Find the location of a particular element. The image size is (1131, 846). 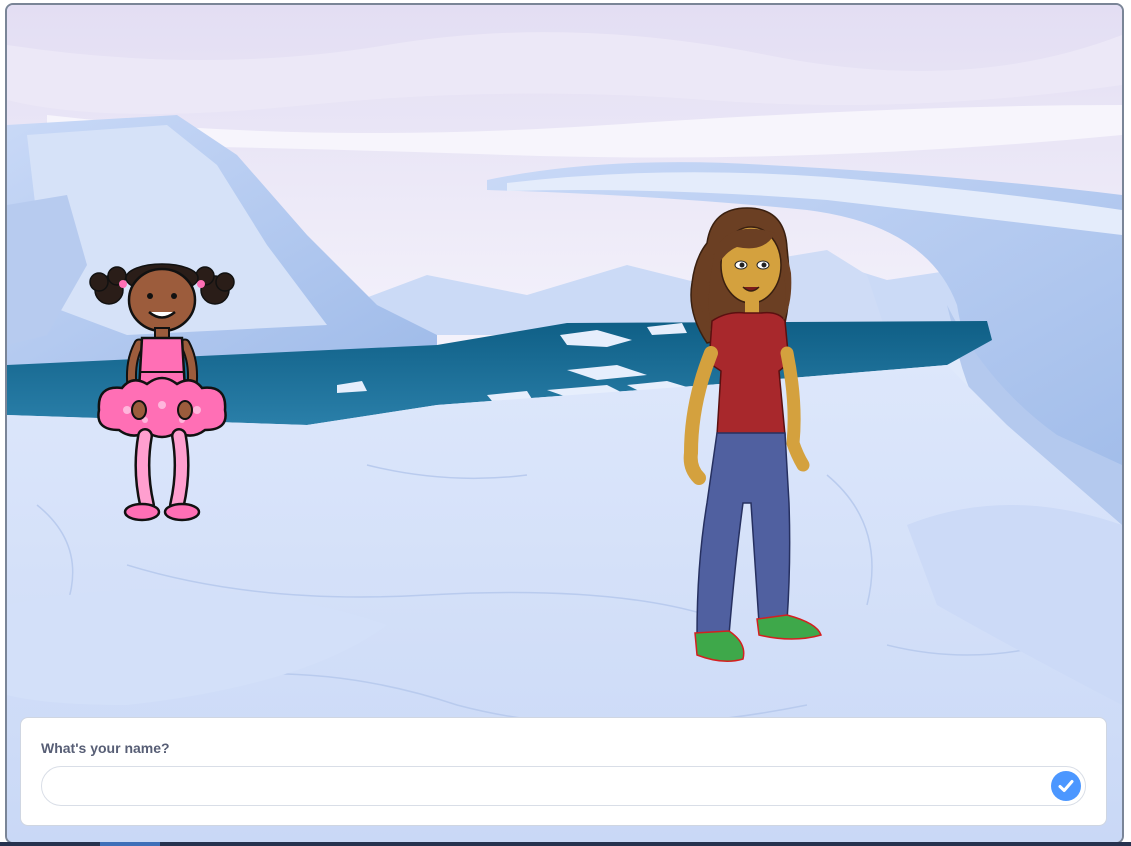

ask-question: What's your name? is located at coordinates (105, 748).